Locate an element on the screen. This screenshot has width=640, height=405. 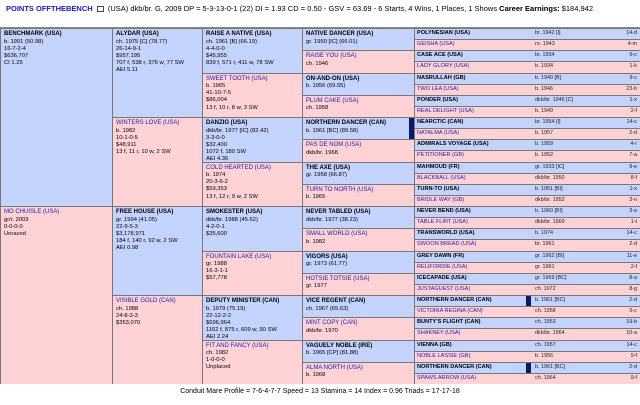
horse-name-link: GEISHA (USA) is located at coordinates (476, 44).